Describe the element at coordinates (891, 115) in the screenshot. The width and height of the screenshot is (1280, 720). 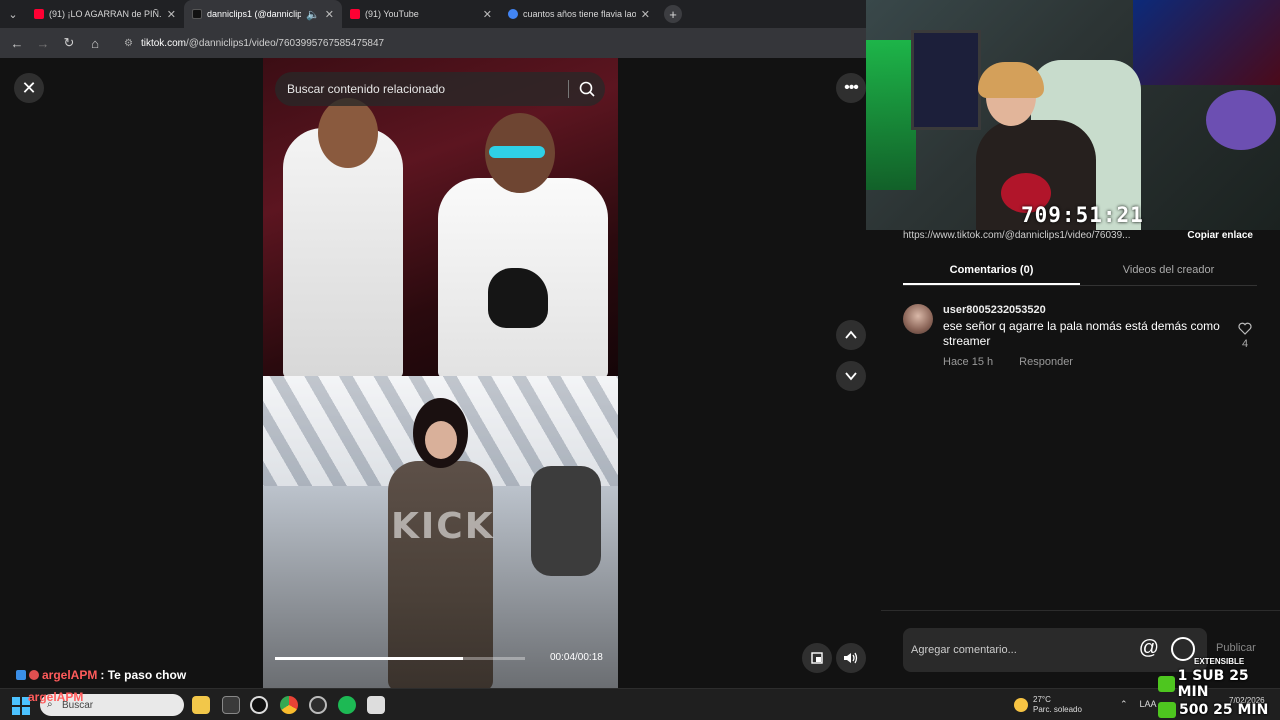
I see `green-lights` at that location.